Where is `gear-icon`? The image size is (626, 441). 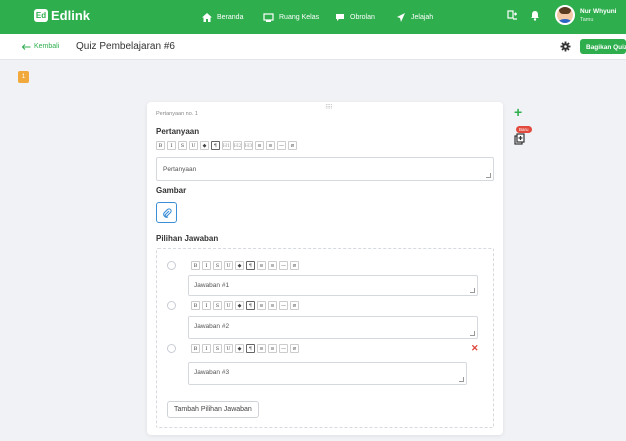
gear-icon is located at coordinates (565, 46).